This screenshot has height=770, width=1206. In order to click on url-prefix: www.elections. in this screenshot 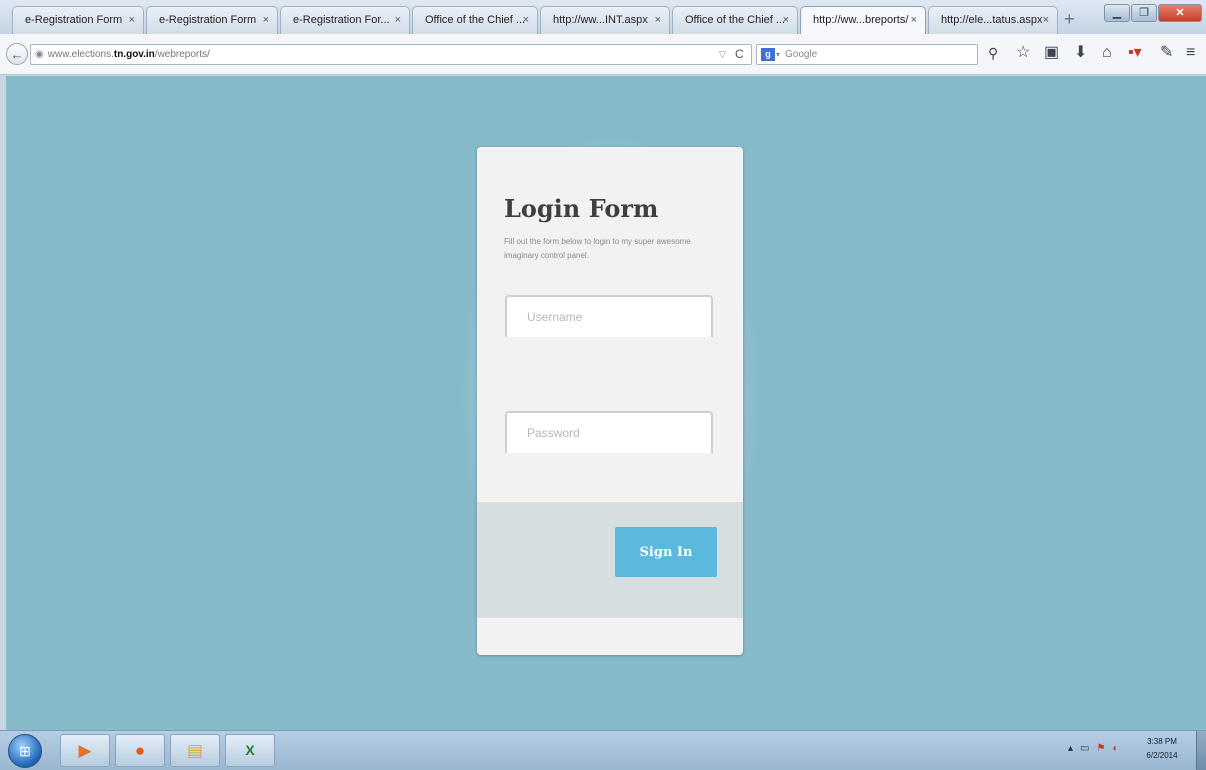, I will do `click(80, 54)`.